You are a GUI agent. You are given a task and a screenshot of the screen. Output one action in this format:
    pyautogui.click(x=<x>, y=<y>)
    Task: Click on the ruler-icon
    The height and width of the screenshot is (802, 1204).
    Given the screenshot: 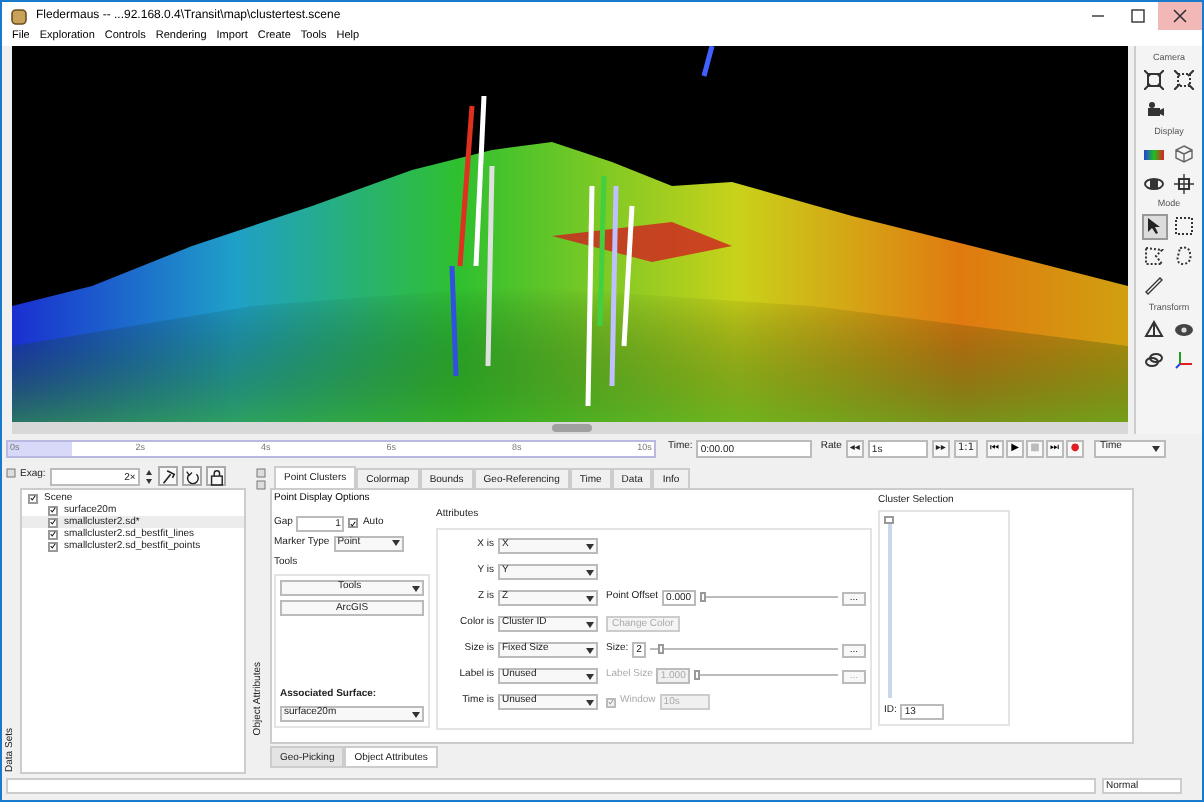 What is the action you would take?
    pyautogui.click(x=1154, y=286)
    